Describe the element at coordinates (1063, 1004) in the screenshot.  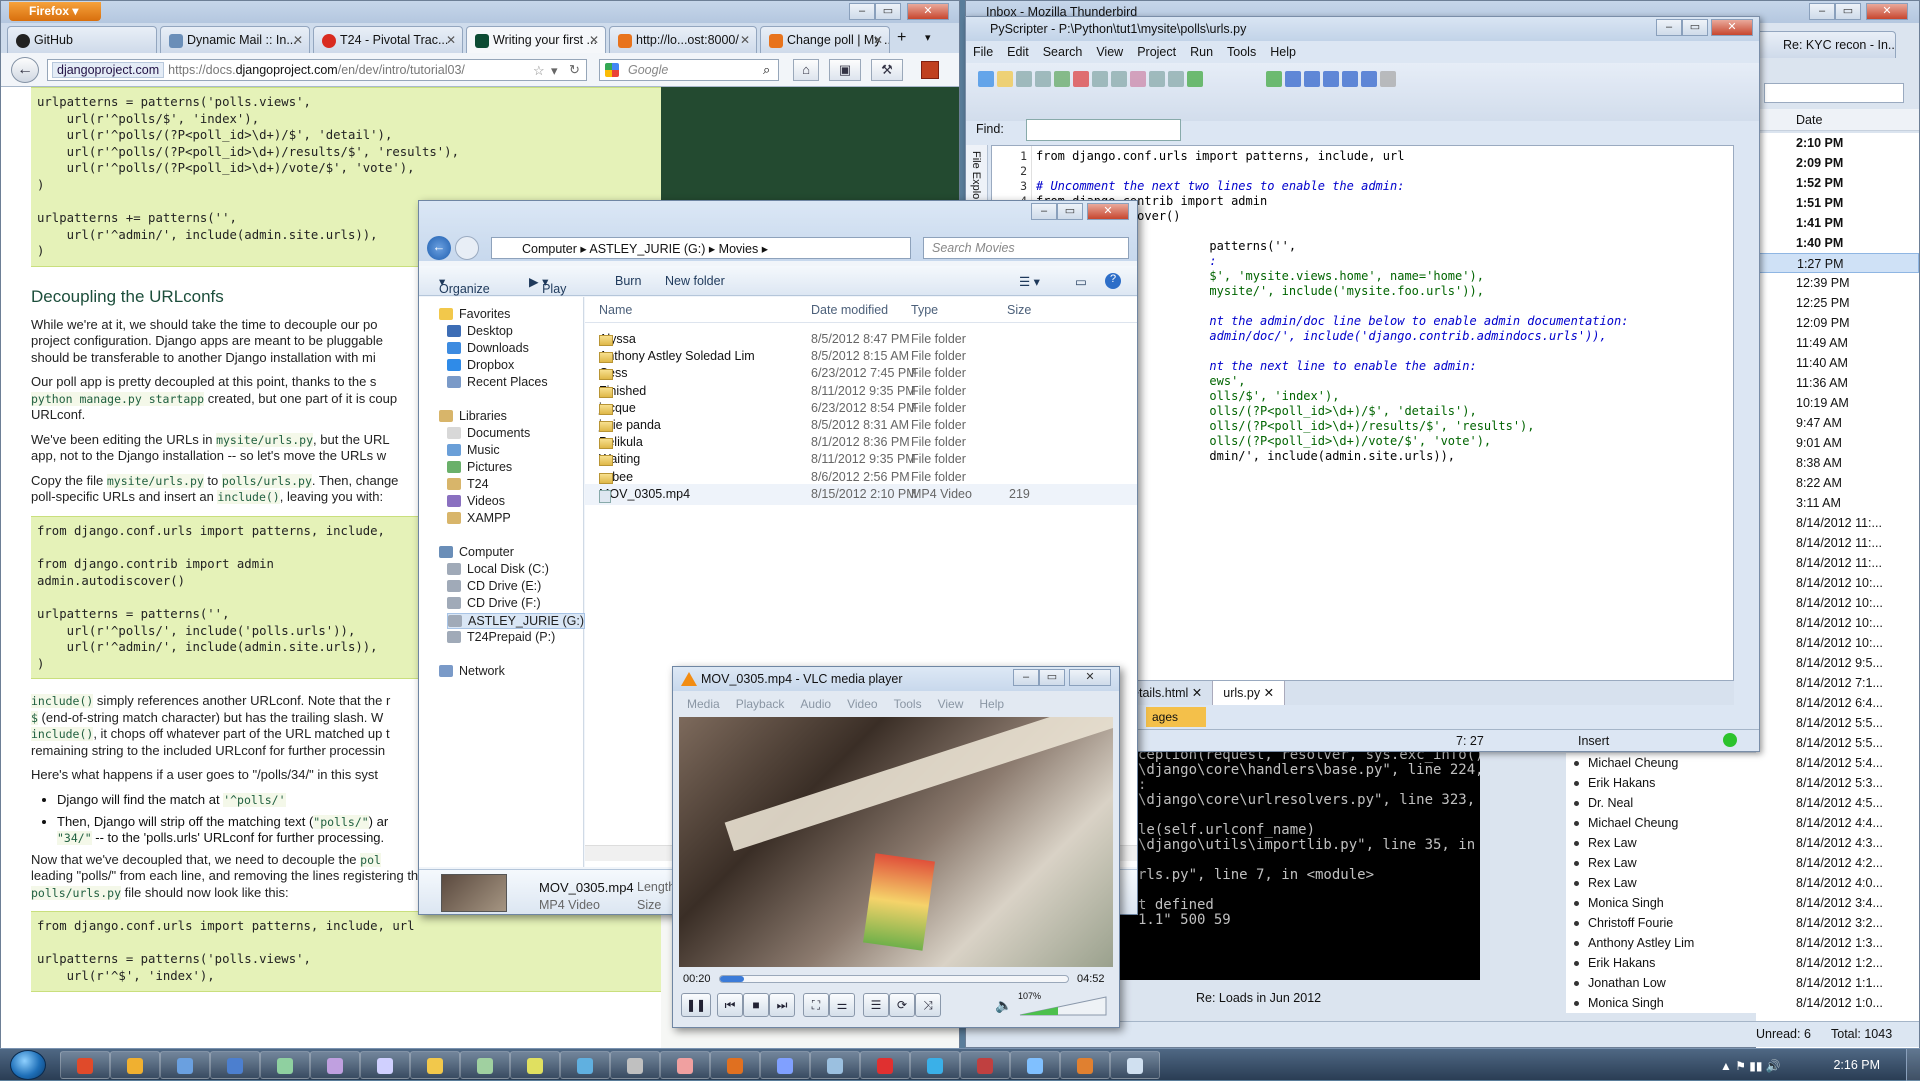
I see `volume-slider: 107%` at that location.